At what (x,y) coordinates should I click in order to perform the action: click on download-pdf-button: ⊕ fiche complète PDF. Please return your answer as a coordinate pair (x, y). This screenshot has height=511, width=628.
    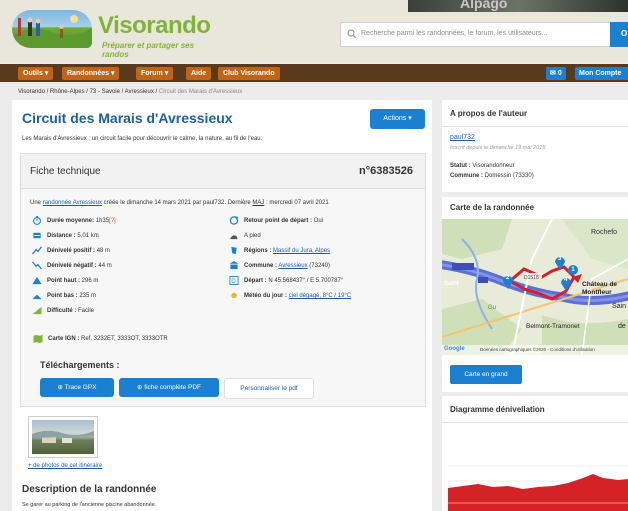
    Looking at the image, I should click on (169, 387).